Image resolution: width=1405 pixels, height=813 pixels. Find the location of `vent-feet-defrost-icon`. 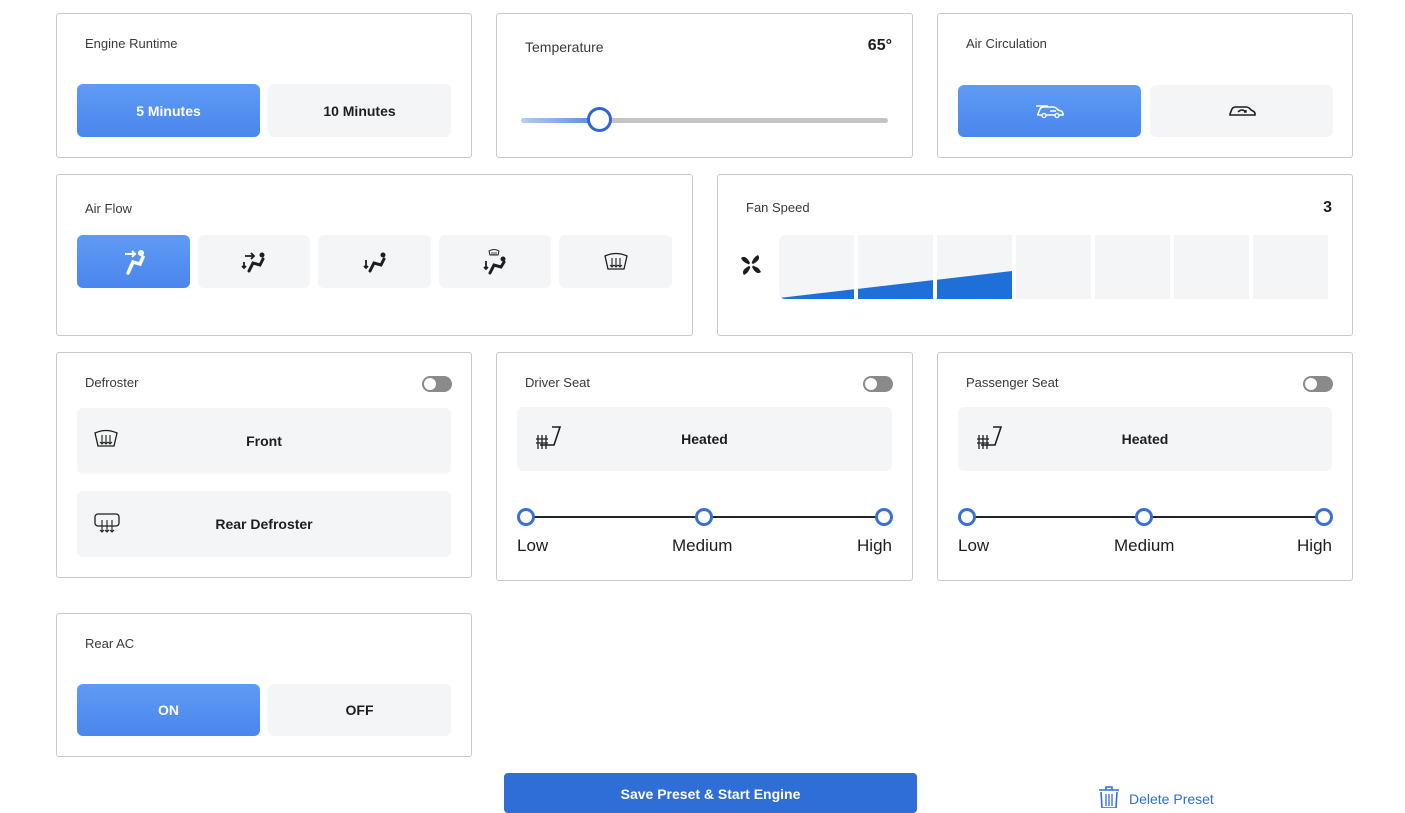

vent-feet-defrost-icon is located at coordinates (495, 262).